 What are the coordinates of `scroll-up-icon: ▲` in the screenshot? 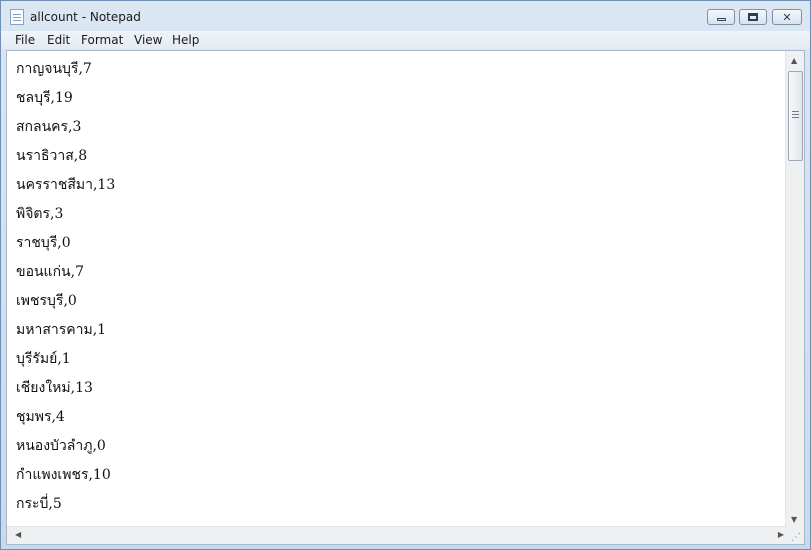 It's located at (794, 60).